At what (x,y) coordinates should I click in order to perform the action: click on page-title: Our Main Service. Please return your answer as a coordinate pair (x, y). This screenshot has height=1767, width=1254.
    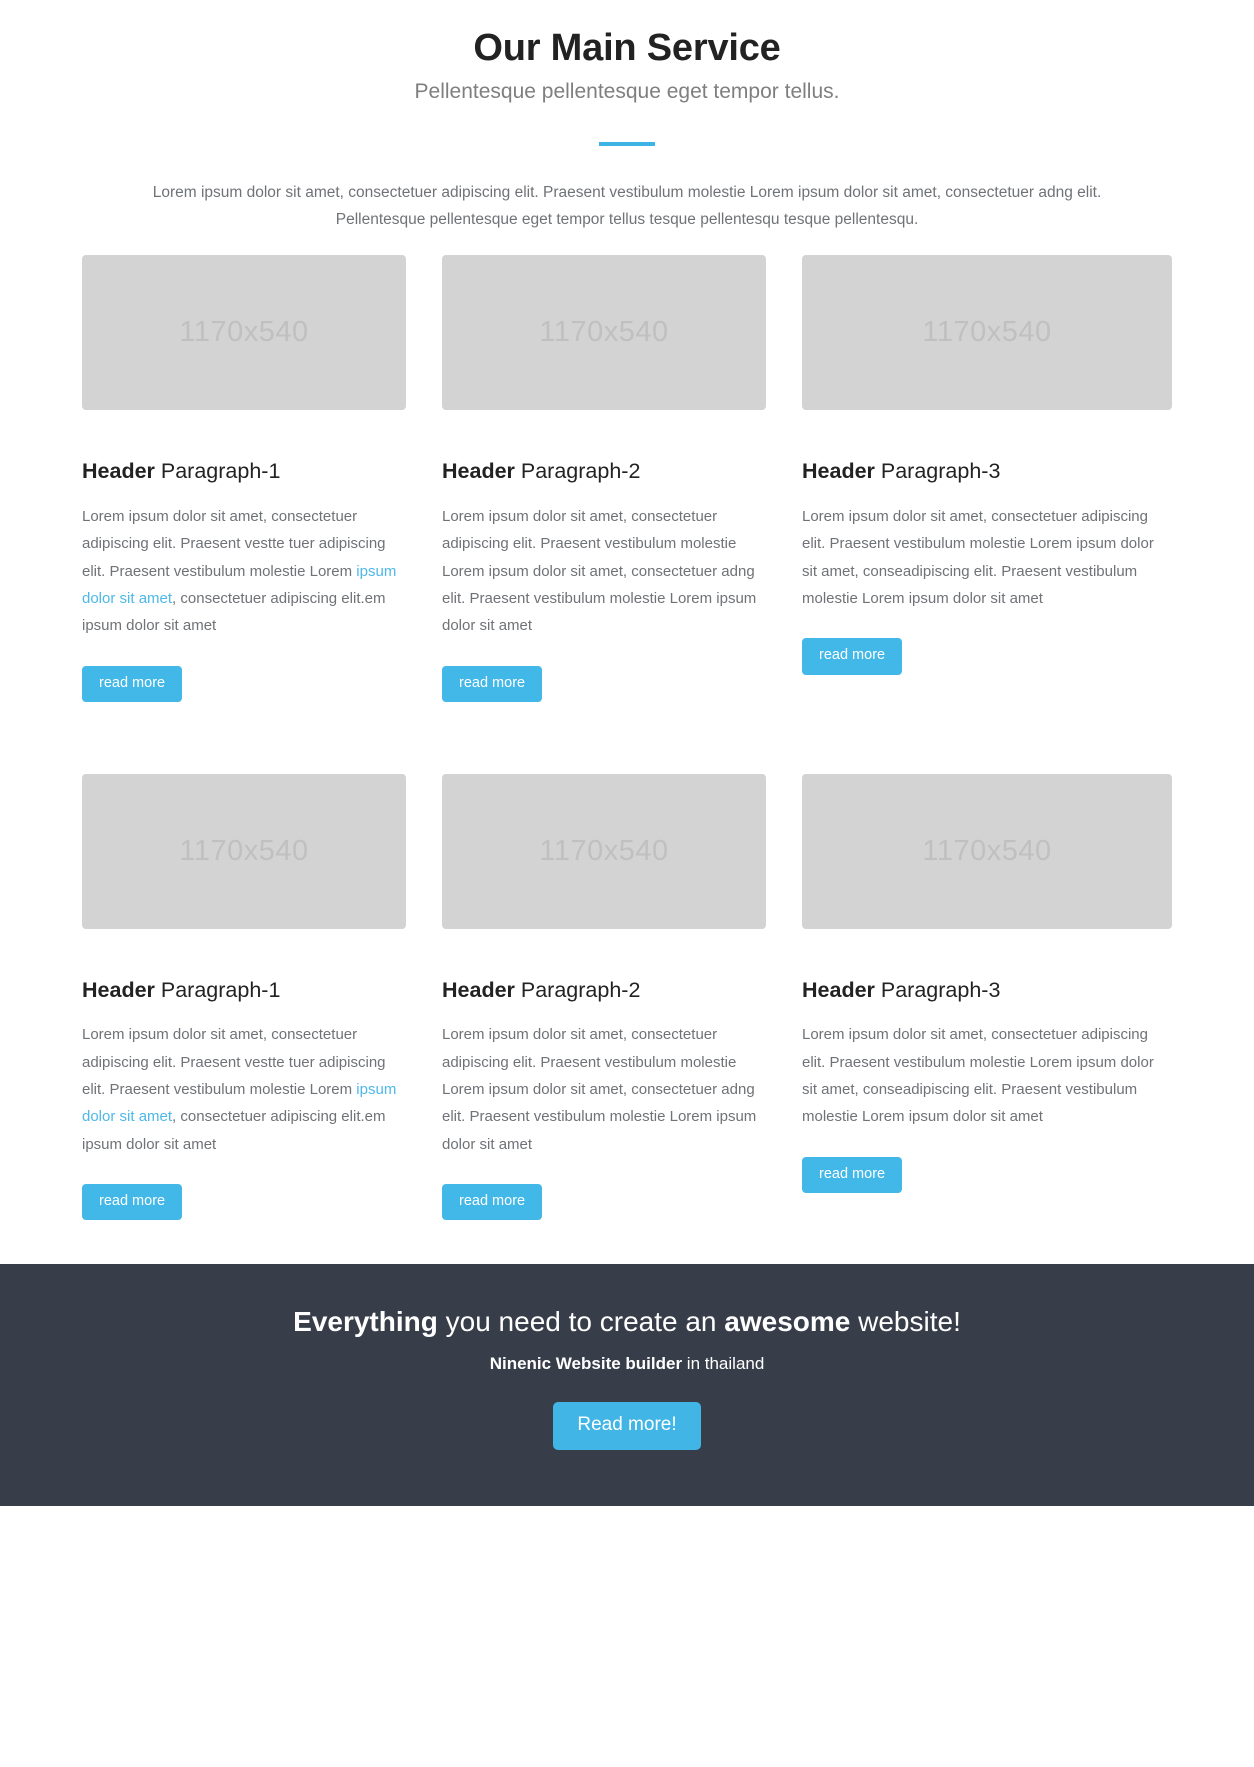
    Looking at the image, I should click on (627, 48).